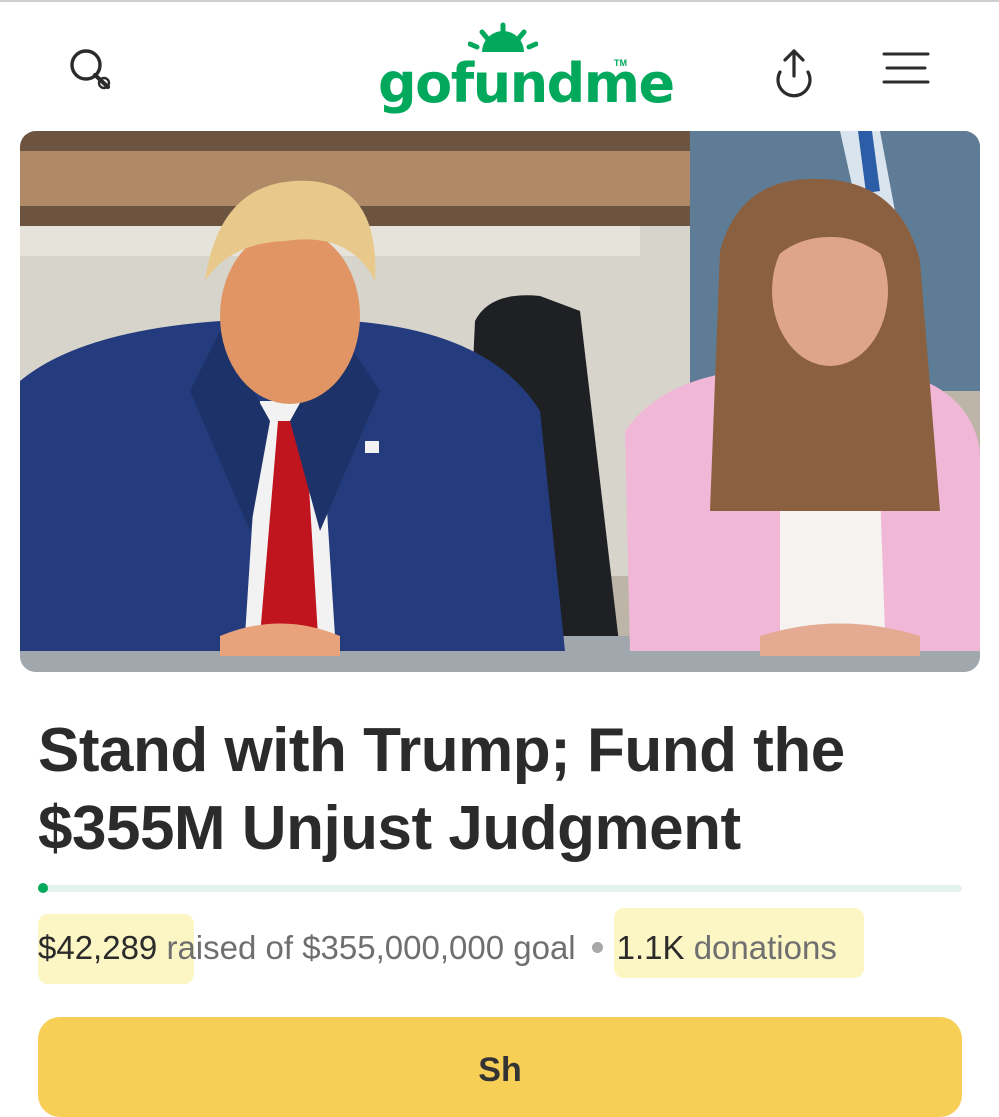  I want to click on progress-fill, so click(43, 888).